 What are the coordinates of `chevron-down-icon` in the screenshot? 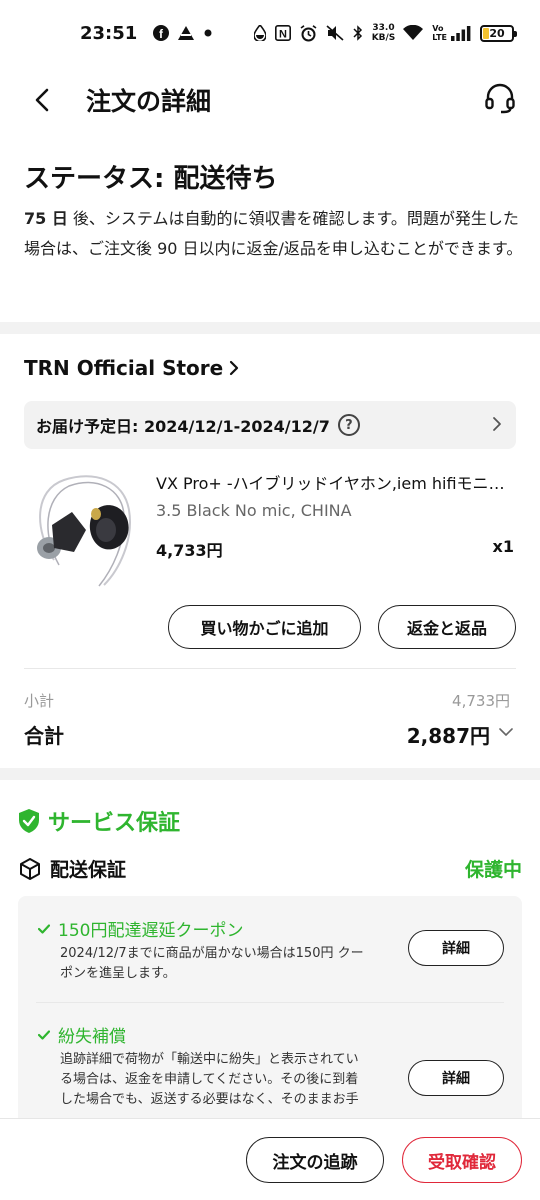 It's located at (506, 732).